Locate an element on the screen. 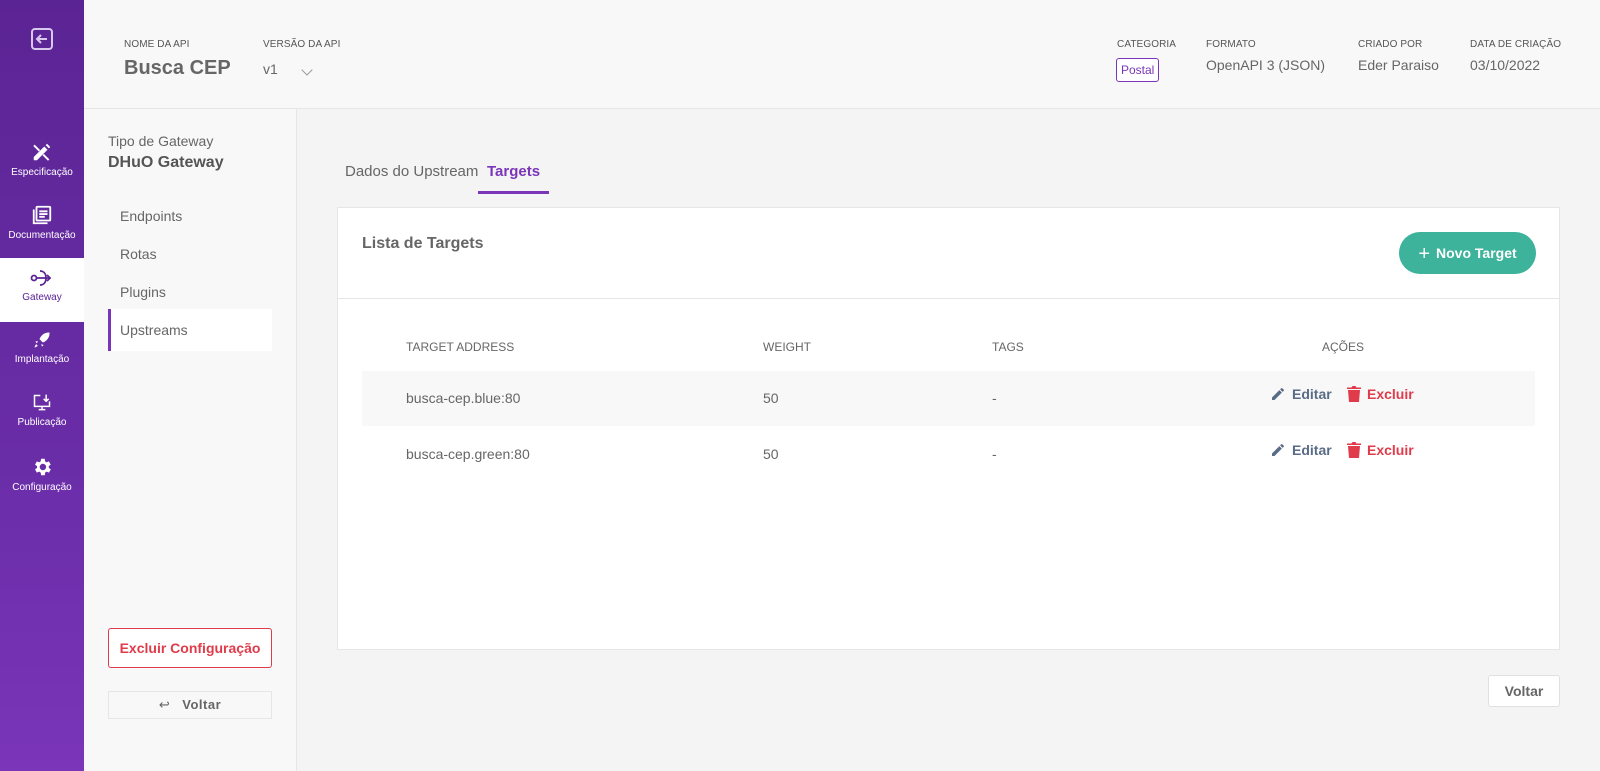 The width and height of the screenshot is (1600, 771). exit-icon is located at coordinates (42, 39).